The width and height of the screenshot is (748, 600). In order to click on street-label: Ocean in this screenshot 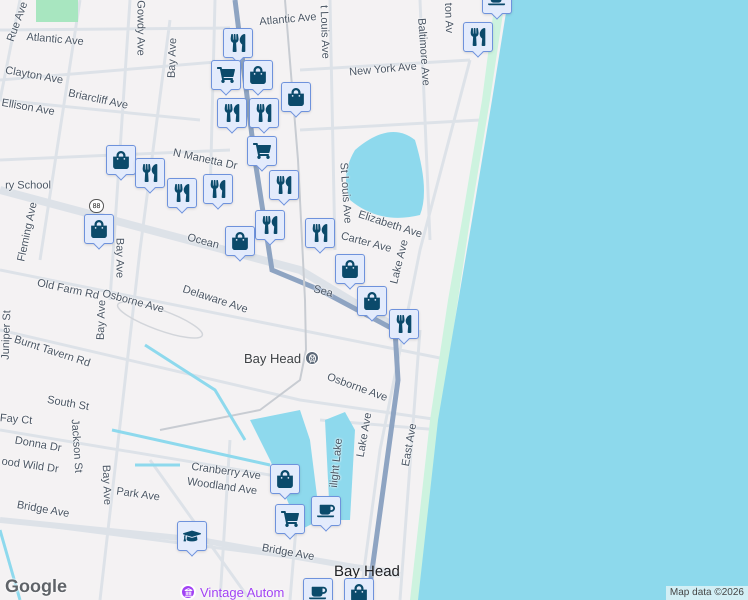, I will do `click(203, 242)`.